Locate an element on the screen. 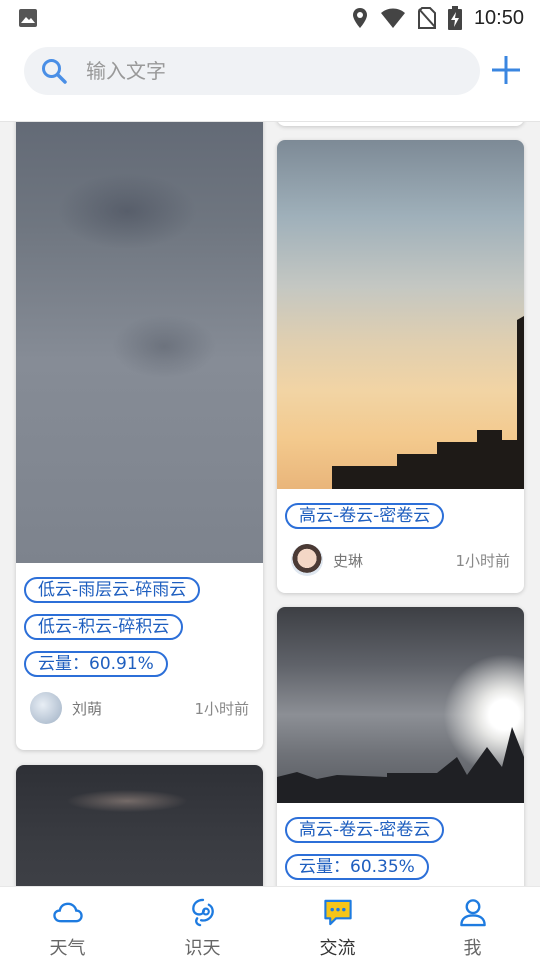  cloud-cover-tag: 云量：60.91% is located at coordinates (96, 664).